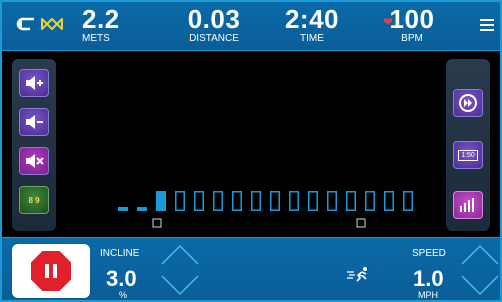 The image size is (502, 302). I want to click on bar-graph-button, so click(468, 205).